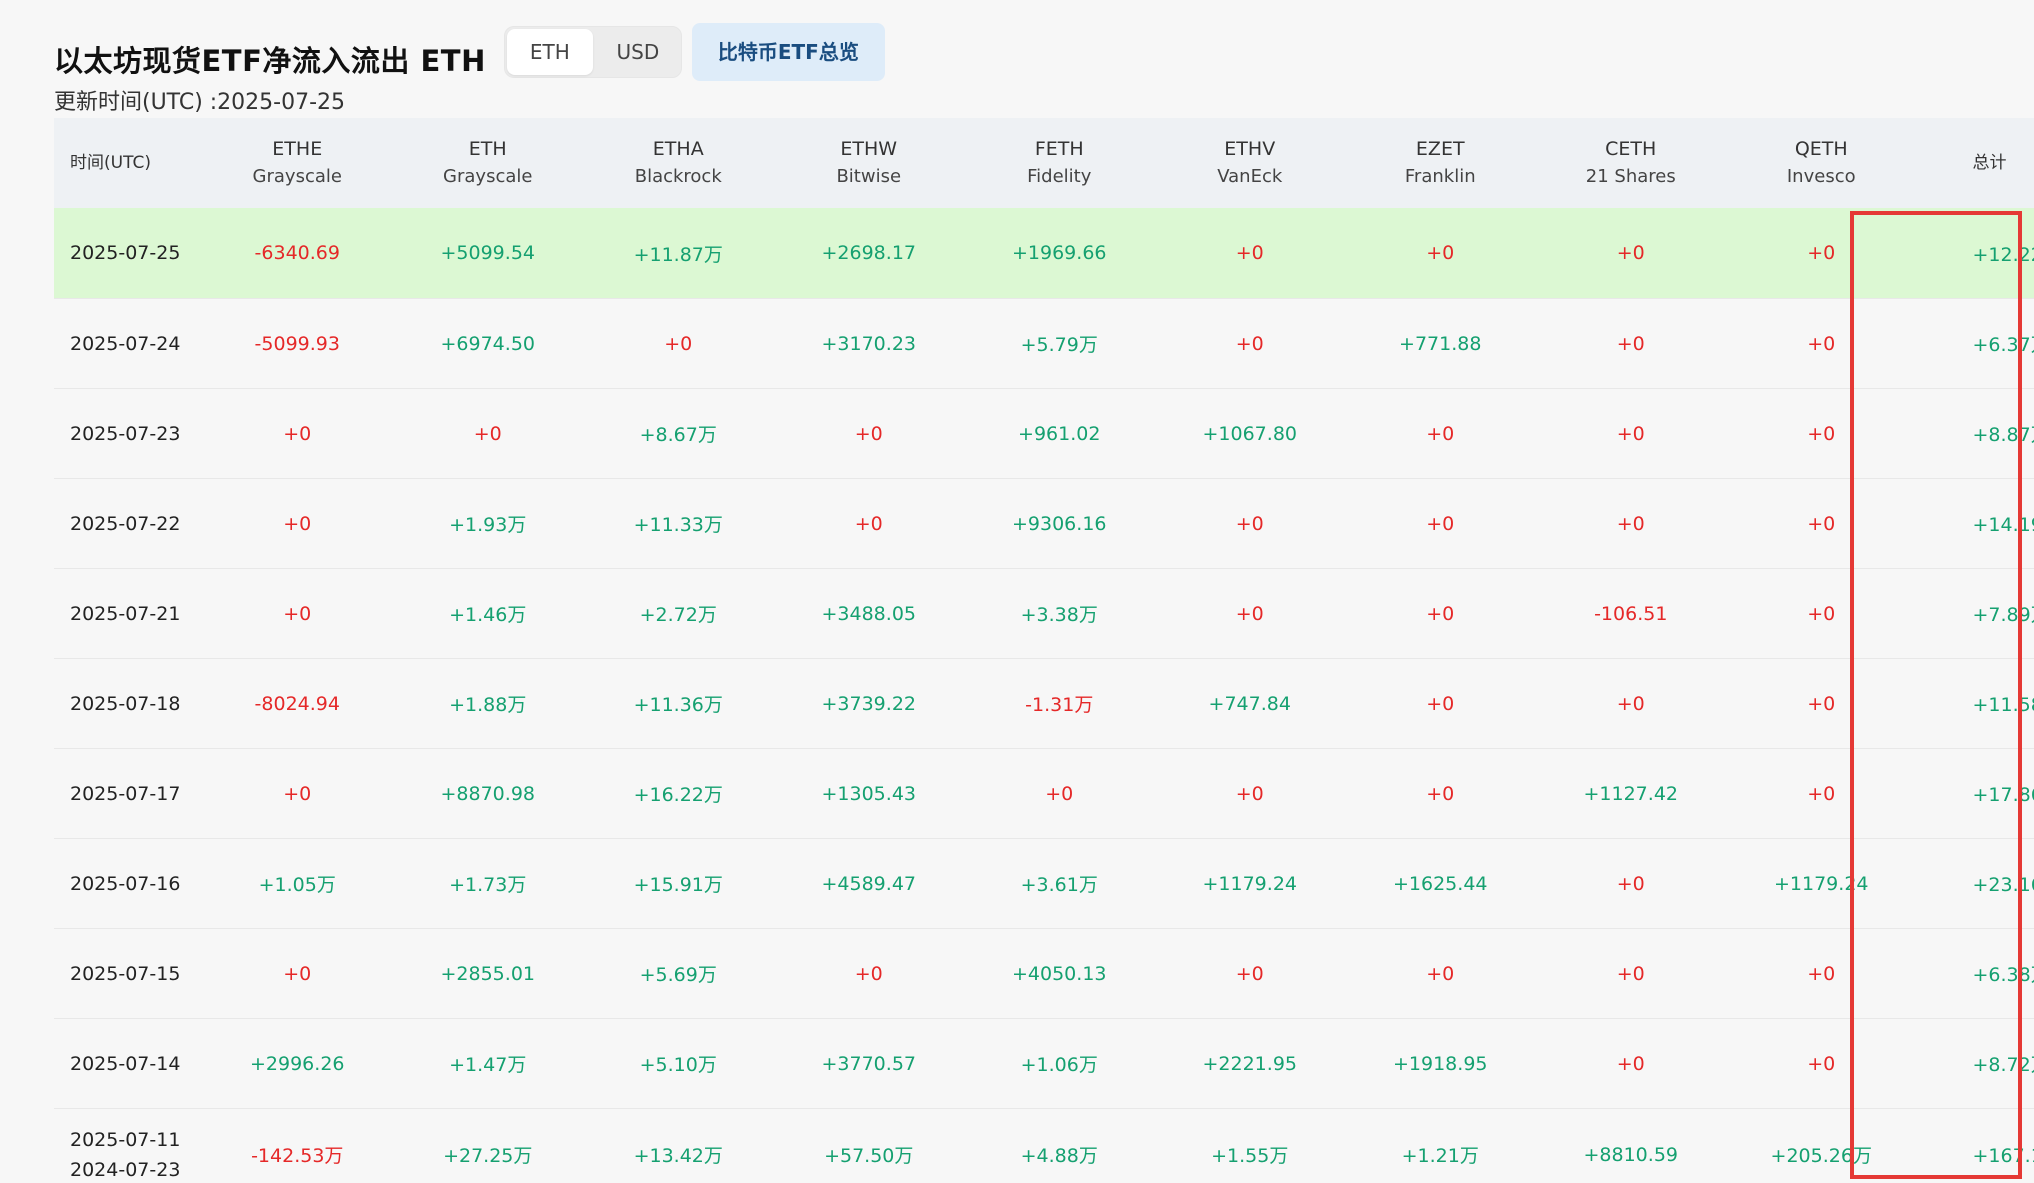 The image size is (2034, 1183). I want to click on row-total: +17.86万, so click(2003, 795).